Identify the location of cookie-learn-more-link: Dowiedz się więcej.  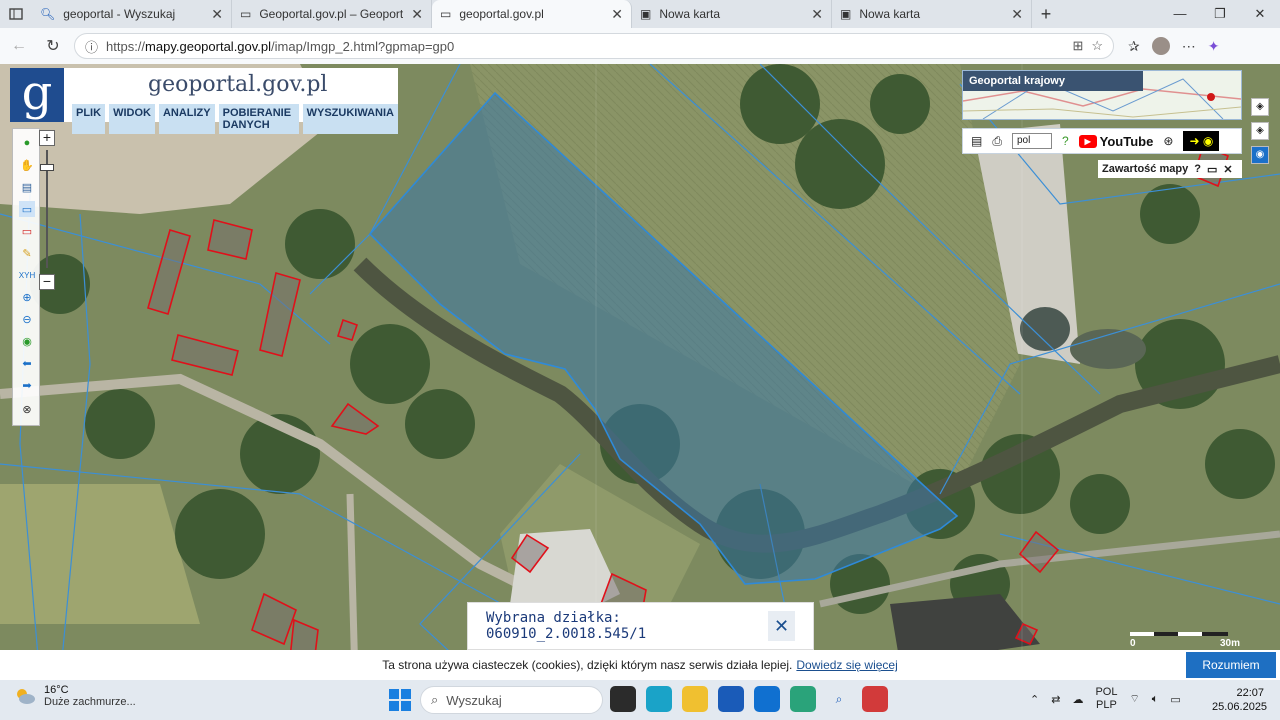
(846, 665).